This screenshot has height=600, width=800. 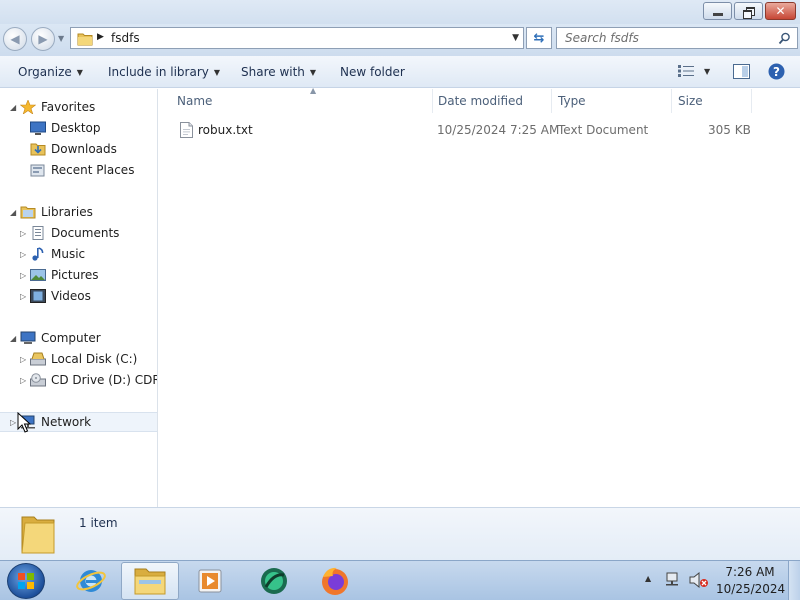 What do you see at coordinates (794, 580) in the screenshot?
I see `show-desktop-button` at bounding box center [794, 580].